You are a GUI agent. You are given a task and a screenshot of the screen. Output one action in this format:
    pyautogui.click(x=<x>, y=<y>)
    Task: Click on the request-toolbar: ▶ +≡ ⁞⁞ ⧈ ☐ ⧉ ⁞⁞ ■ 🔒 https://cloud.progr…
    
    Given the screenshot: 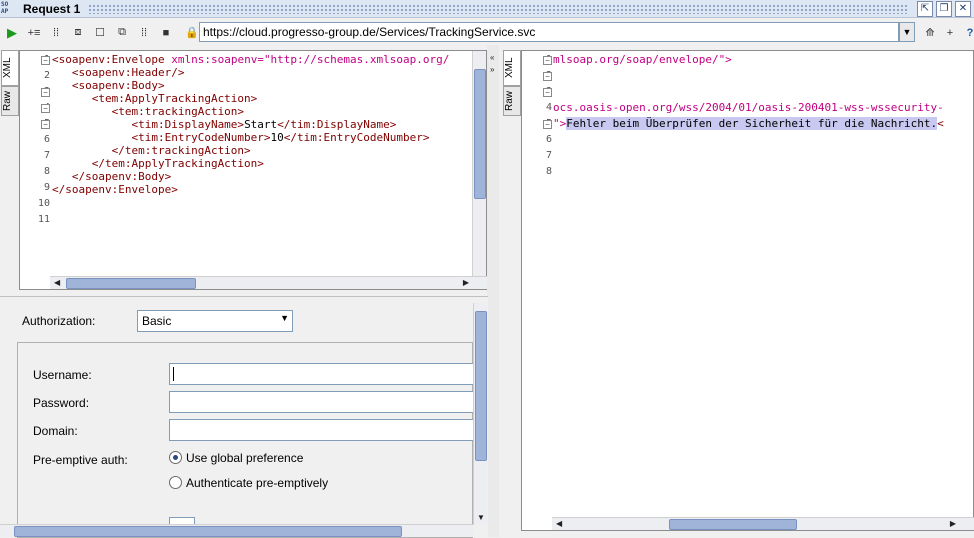 What is the action you would take?
    pyautogui.click(x=487, y=32)
    